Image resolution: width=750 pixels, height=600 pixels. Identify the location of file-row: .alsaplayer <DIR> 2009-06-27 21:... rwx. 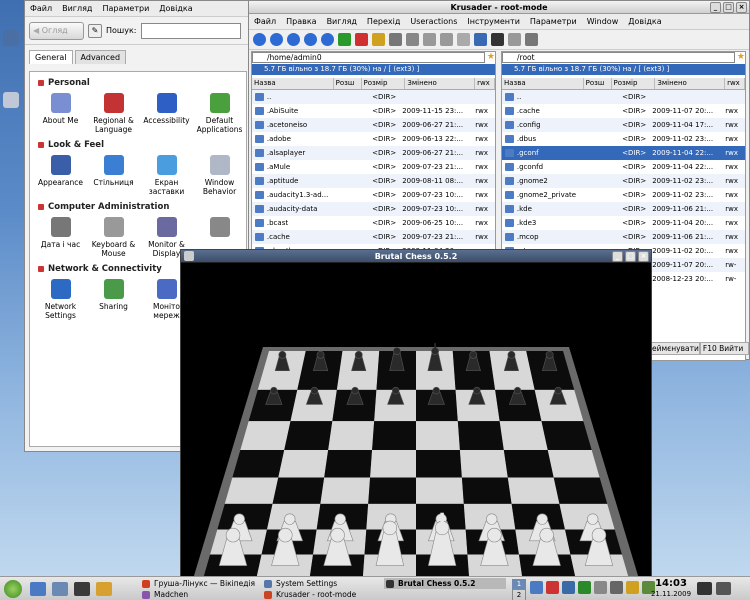
(373, 153).